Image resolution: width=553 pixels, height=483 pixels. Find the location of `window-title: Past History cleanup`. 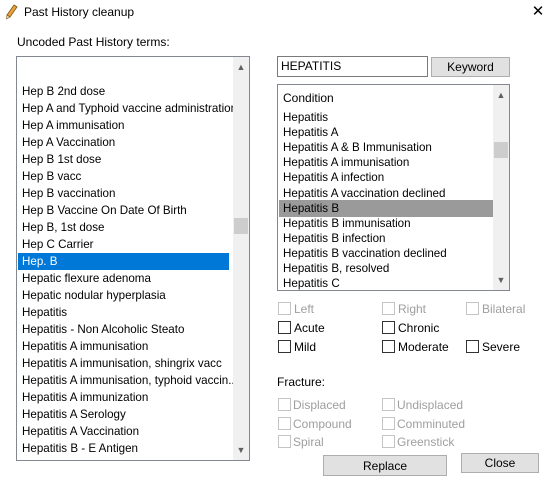

window-title: Past History cleanup is located at coordinates (79, 12).